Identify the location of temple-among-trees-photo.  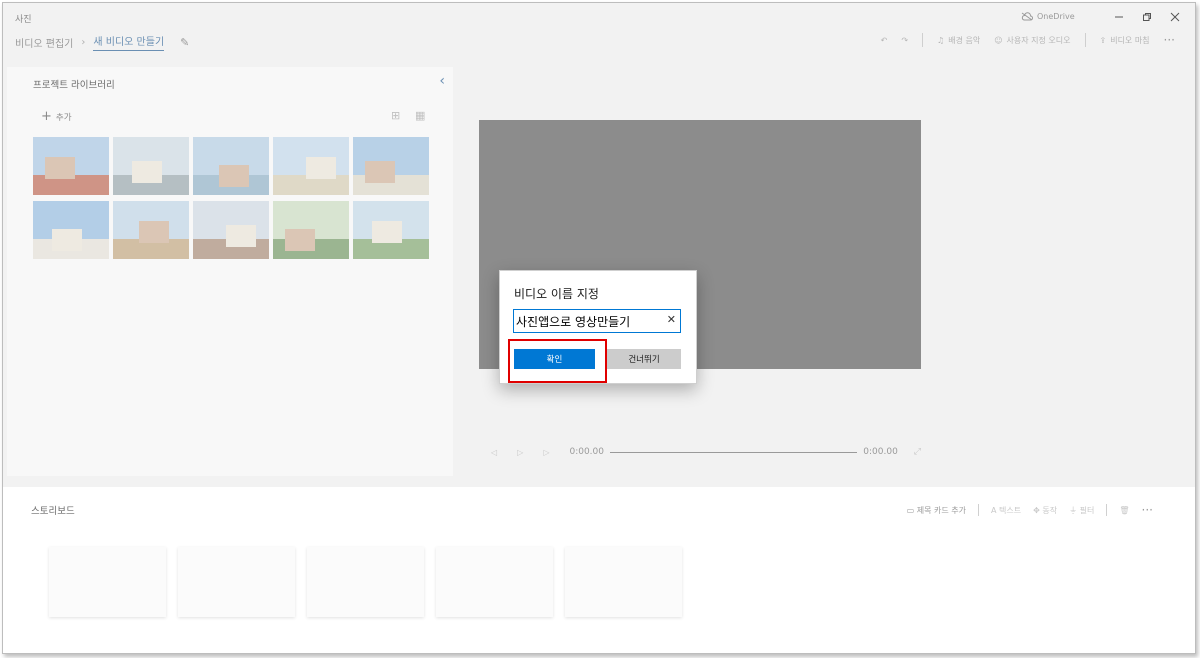
(391, 230).